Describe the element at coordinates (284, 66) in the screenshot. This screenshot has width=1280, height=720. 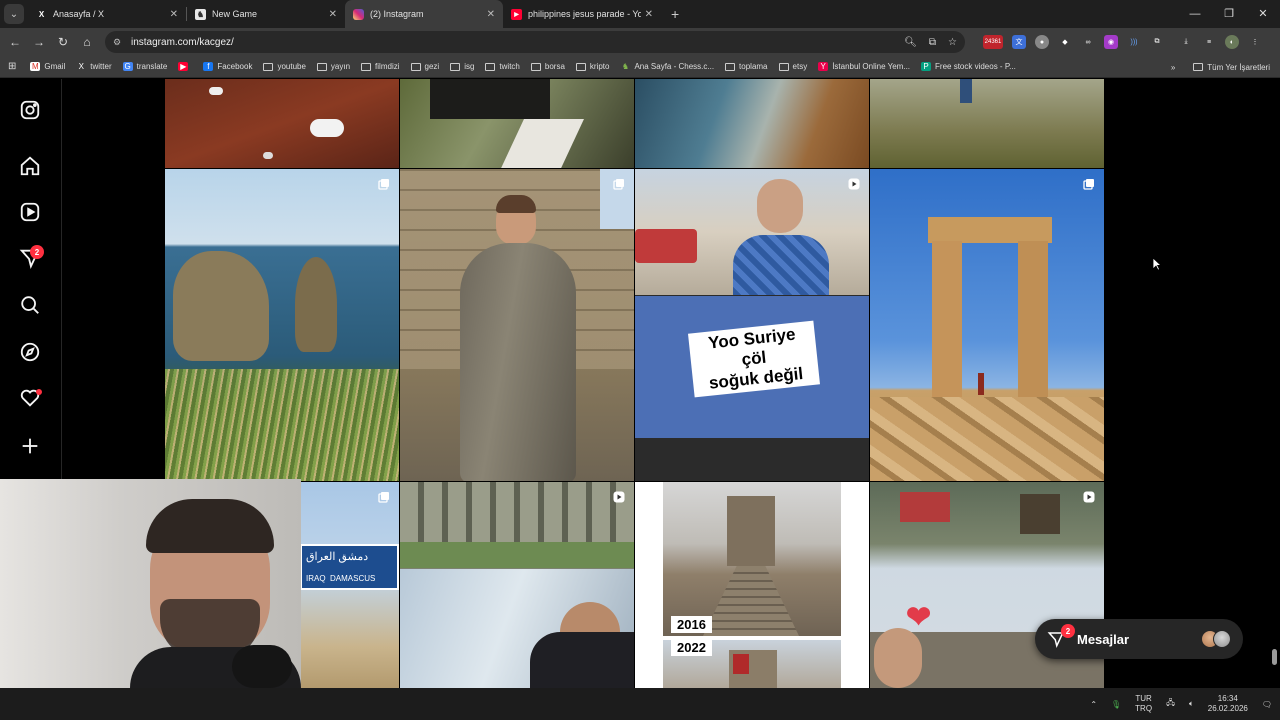
I see `bookmark-item: youtube` at that location.